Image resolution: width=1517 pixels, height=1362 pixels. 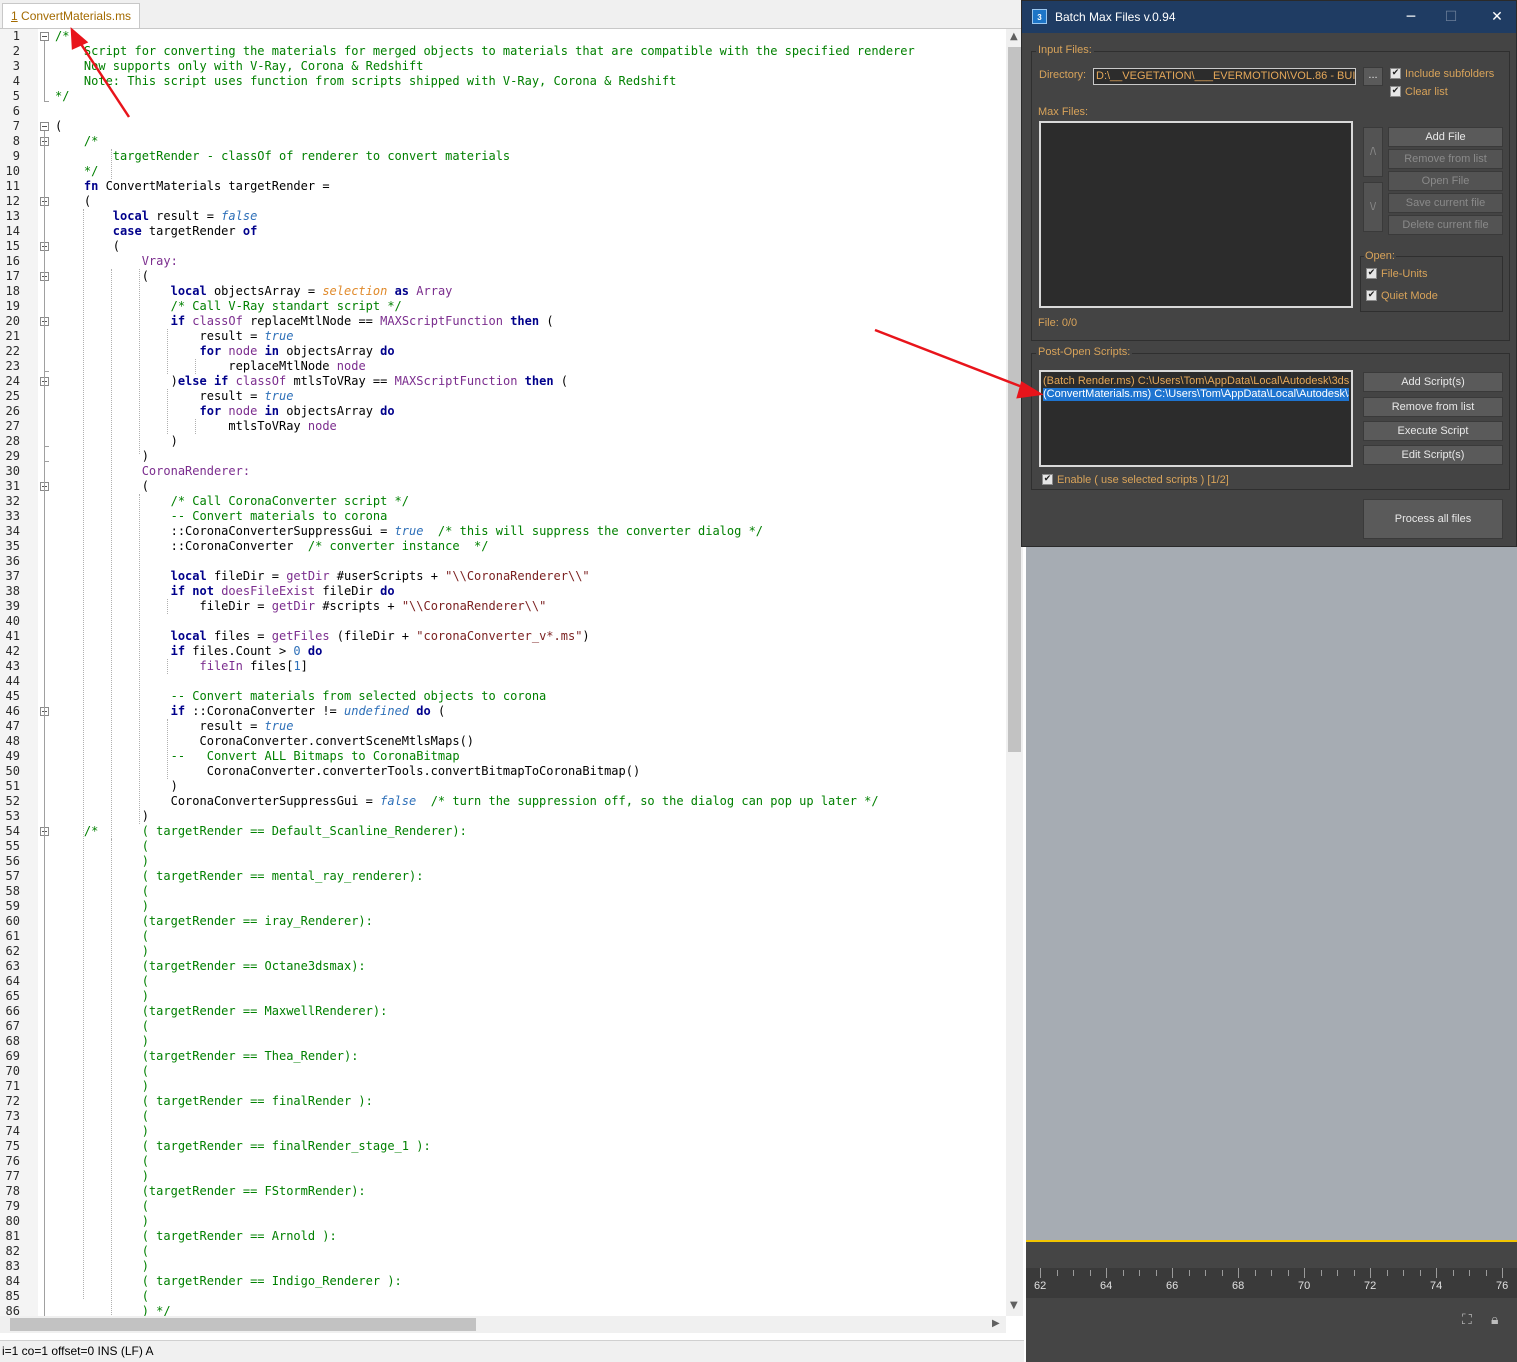 I want to click on red-arrow-to-script, so click(x=952, y=360).